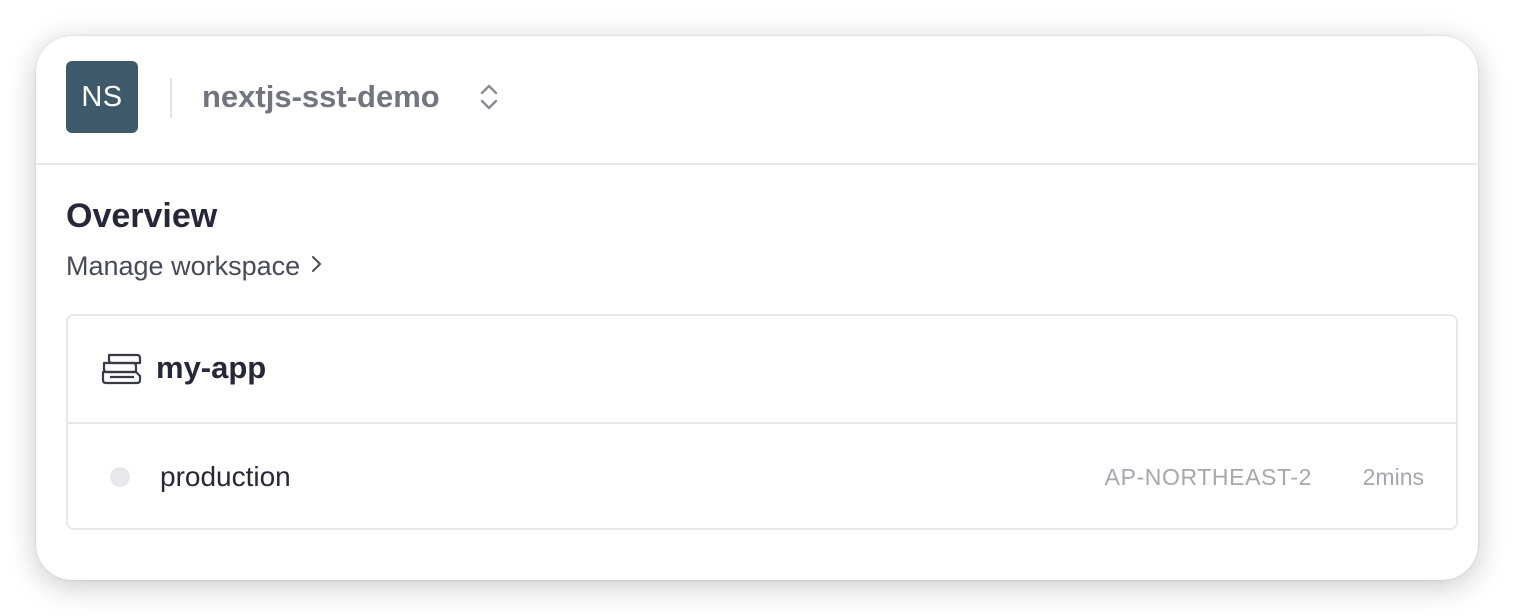 This screenshot has width=1514, height=616. I want to click on manage-workspace-link: Manage workspace, so click(195, 266).